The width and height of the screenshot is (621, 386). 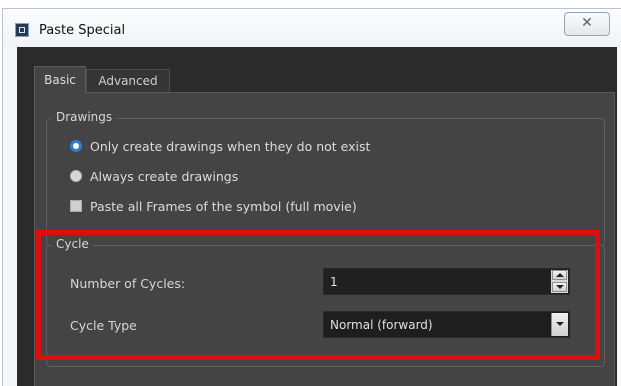 I want to click on title-bar: Paste Special ✕, so click(x=312, y=28).